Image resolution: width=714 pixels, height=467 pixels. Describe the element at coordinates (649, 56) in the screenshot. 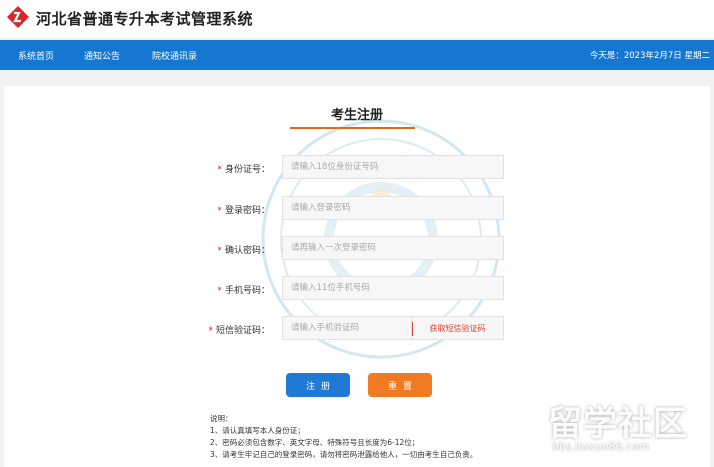

I see `current-date: 今天是：2023年2月7日 星期二` at that location.